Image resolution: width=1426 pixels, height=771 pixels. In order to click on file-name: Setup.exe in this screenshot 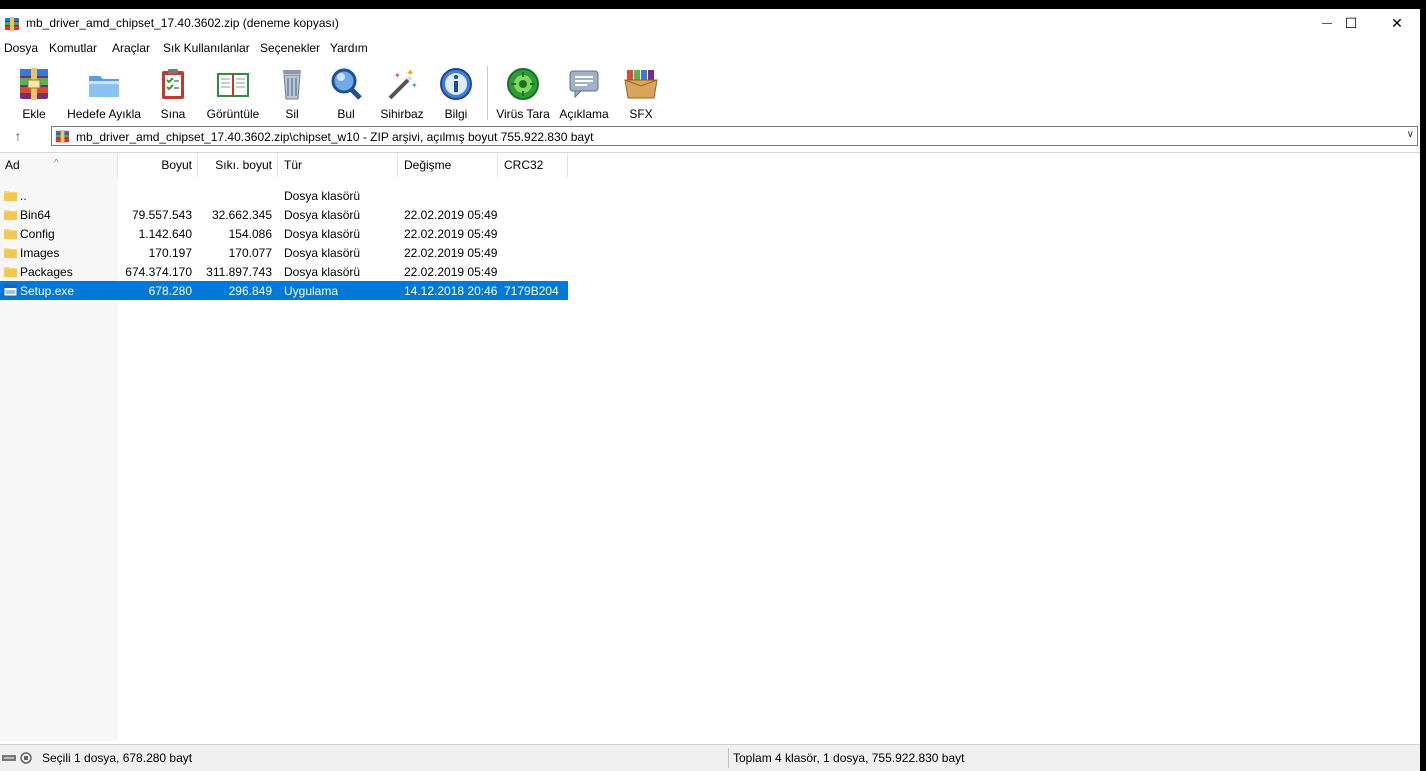, I will do `click(47, 291)`.